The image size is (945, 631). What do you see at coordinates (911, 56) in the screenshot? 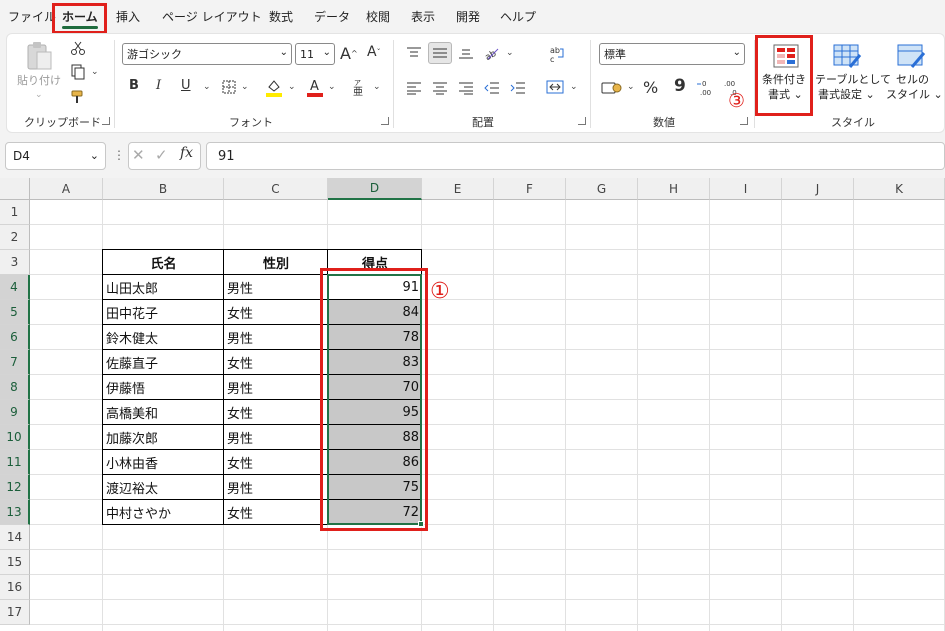
I see `cell-styles-icon` at bounding box center [911, 56].